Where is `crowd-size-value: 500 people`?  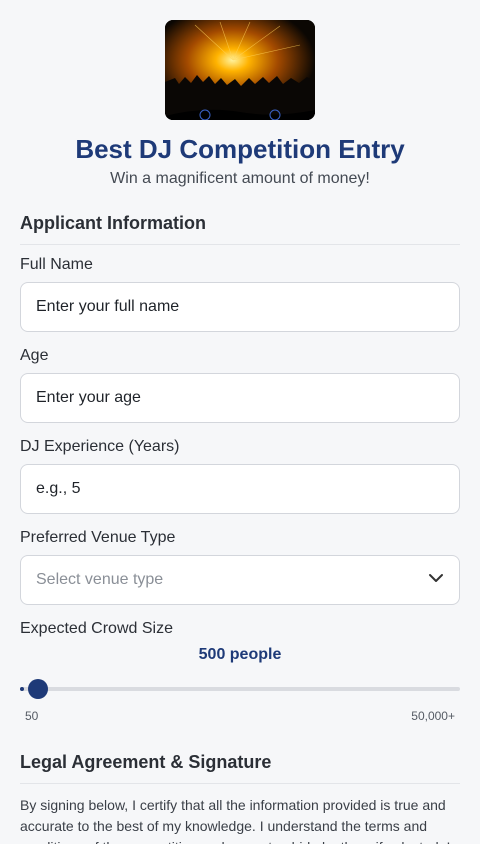 crowd-size-value: 500 people is located at coordinates (240, 654).